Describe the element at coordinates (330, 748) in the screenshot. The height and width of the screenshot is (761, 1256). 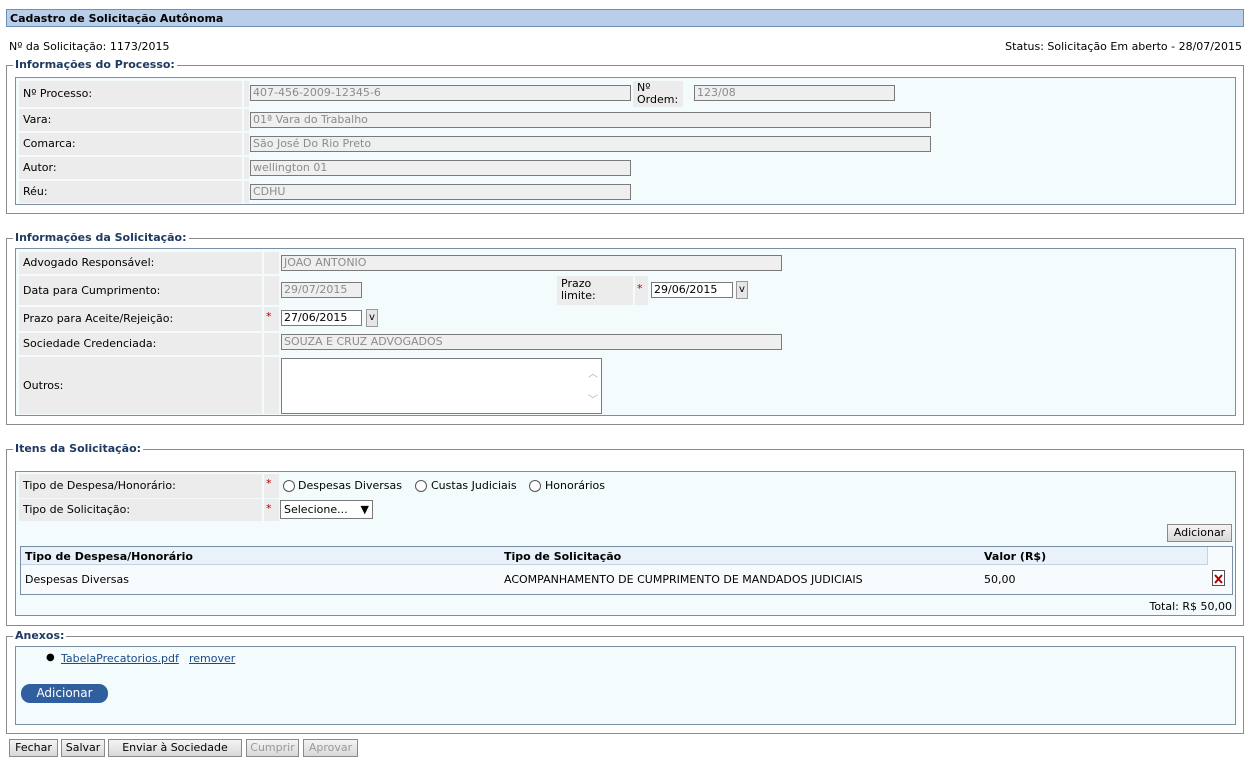
I see `approve-button: Aprovar` at that location.